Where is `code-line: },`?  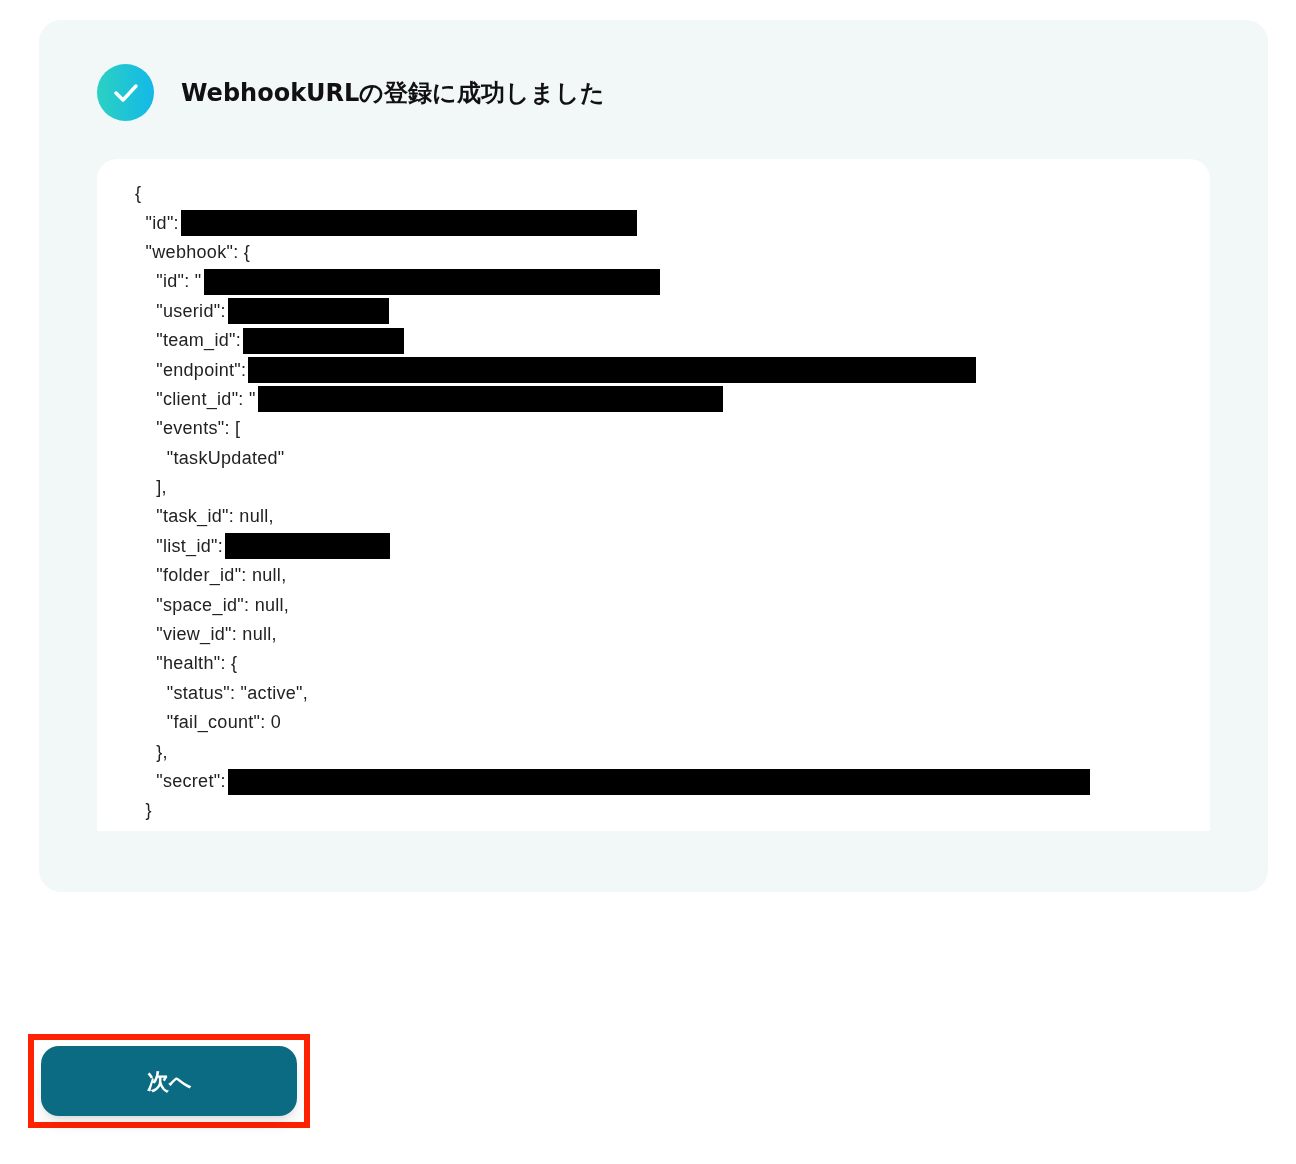 code-line: }, is located at coordinates (161, 752).